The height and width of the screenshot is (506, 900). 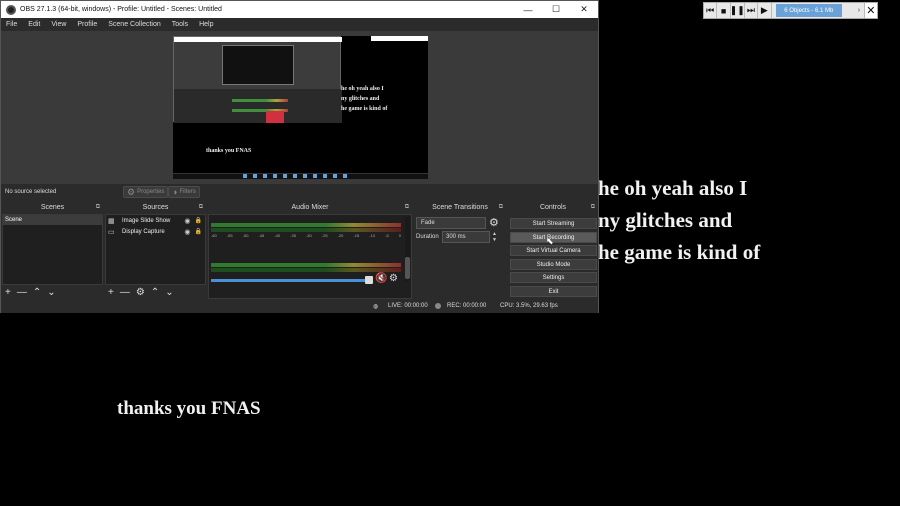 What do you see at coordinates (408, 306) in the screenshot?
I see `live-time: LIVE: 00:00:00` at bounding box center [408, 306].